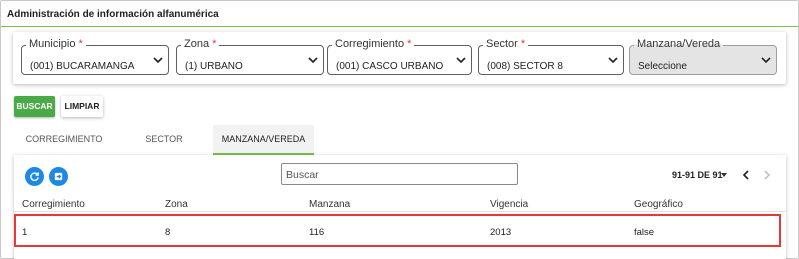 This screenshot has width=799, height=259. What do you see at coordinates (501, 232) in the screenshot?
I see `cell-vigencia: 2013` at bounding box center [501, 232].